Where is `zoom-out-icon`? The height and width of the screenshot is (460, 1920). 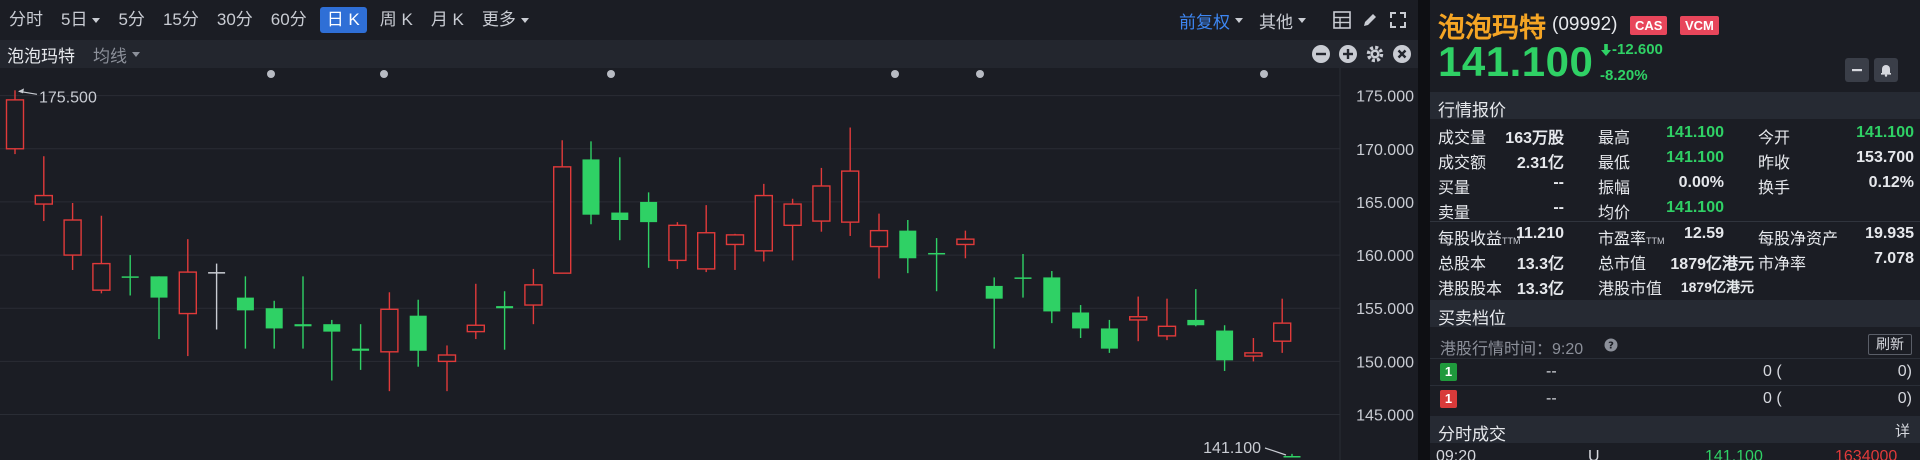
zoom-out-icon is located at coordinates (1321, 54).